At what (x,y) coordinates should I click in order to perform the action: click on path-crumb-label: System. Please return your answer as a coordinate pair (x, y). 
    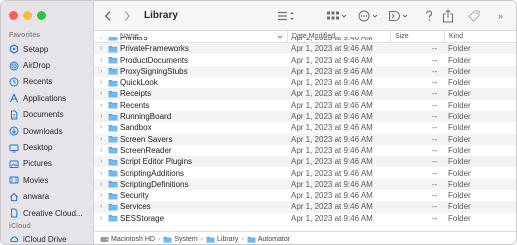
    Looking at the image, I should click on (186, 239).